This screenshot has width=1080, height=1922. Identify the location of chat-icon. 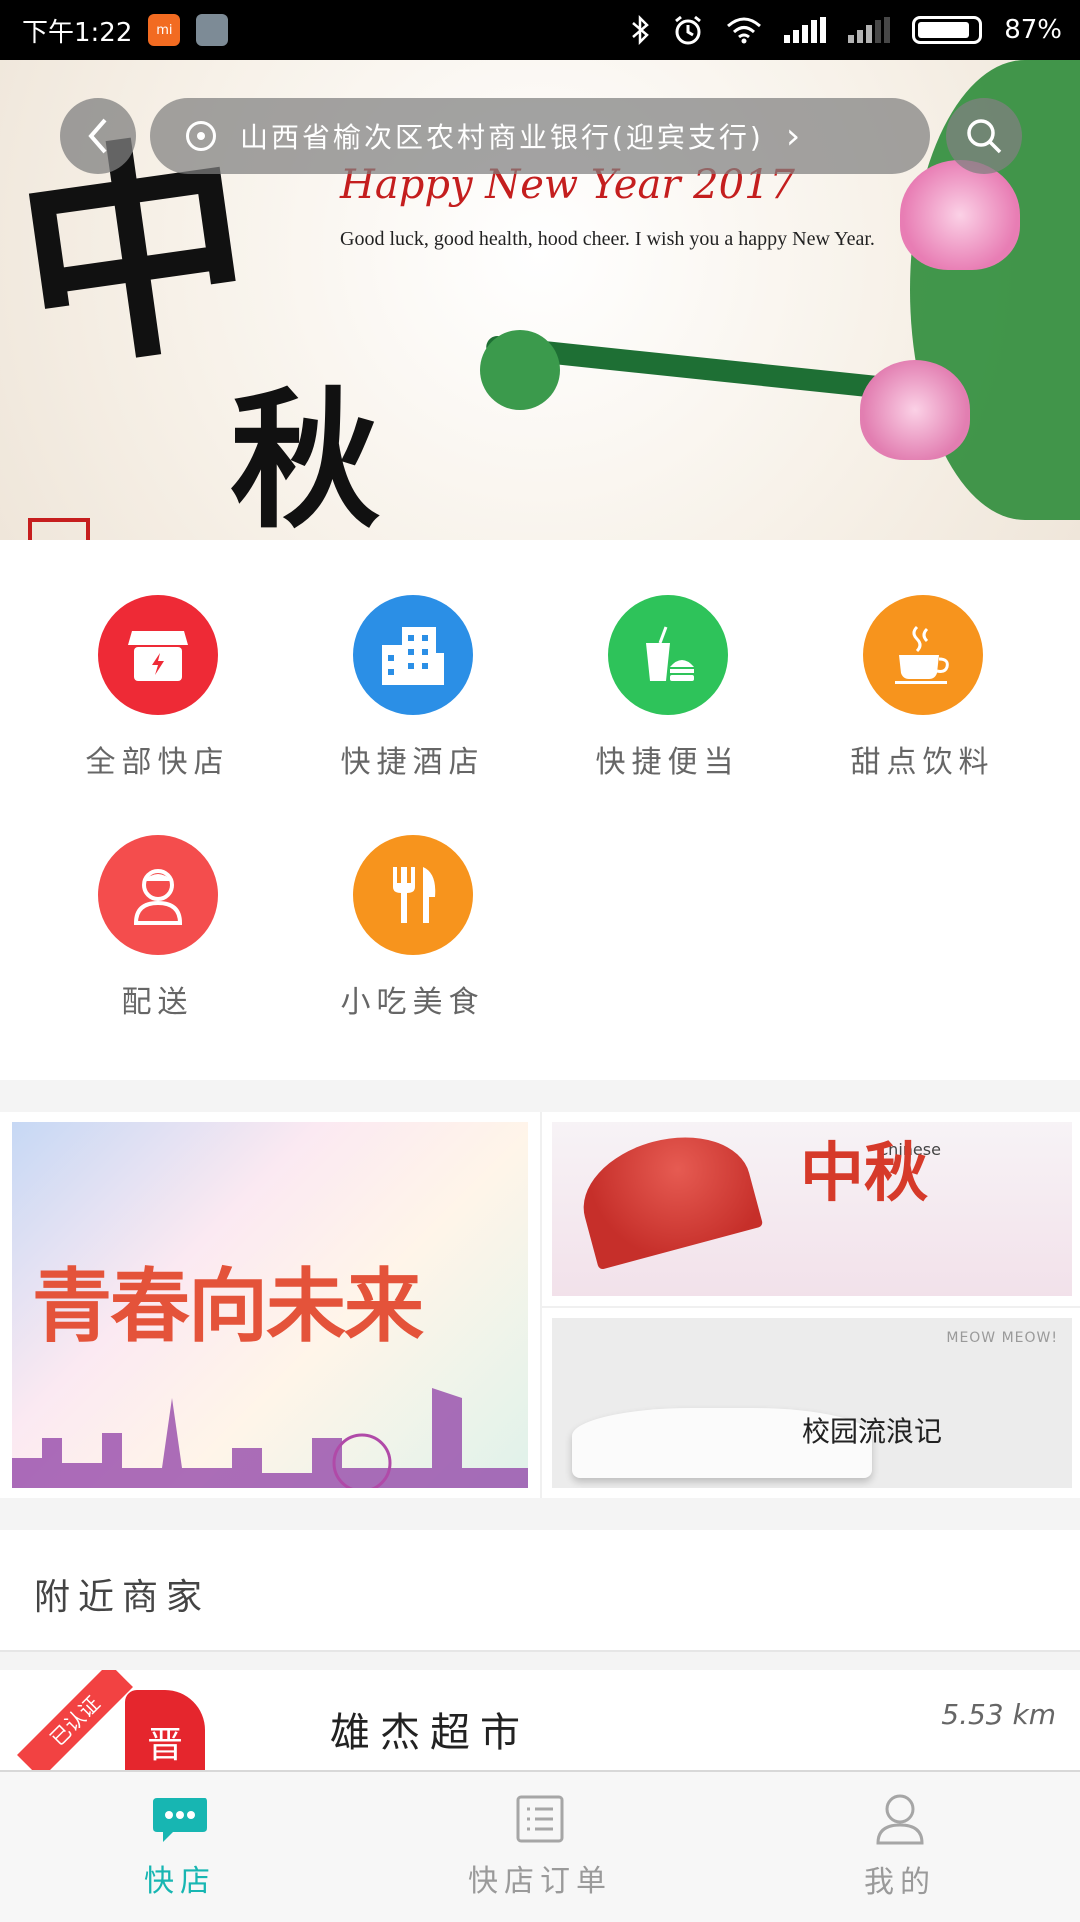
(180, 1820).